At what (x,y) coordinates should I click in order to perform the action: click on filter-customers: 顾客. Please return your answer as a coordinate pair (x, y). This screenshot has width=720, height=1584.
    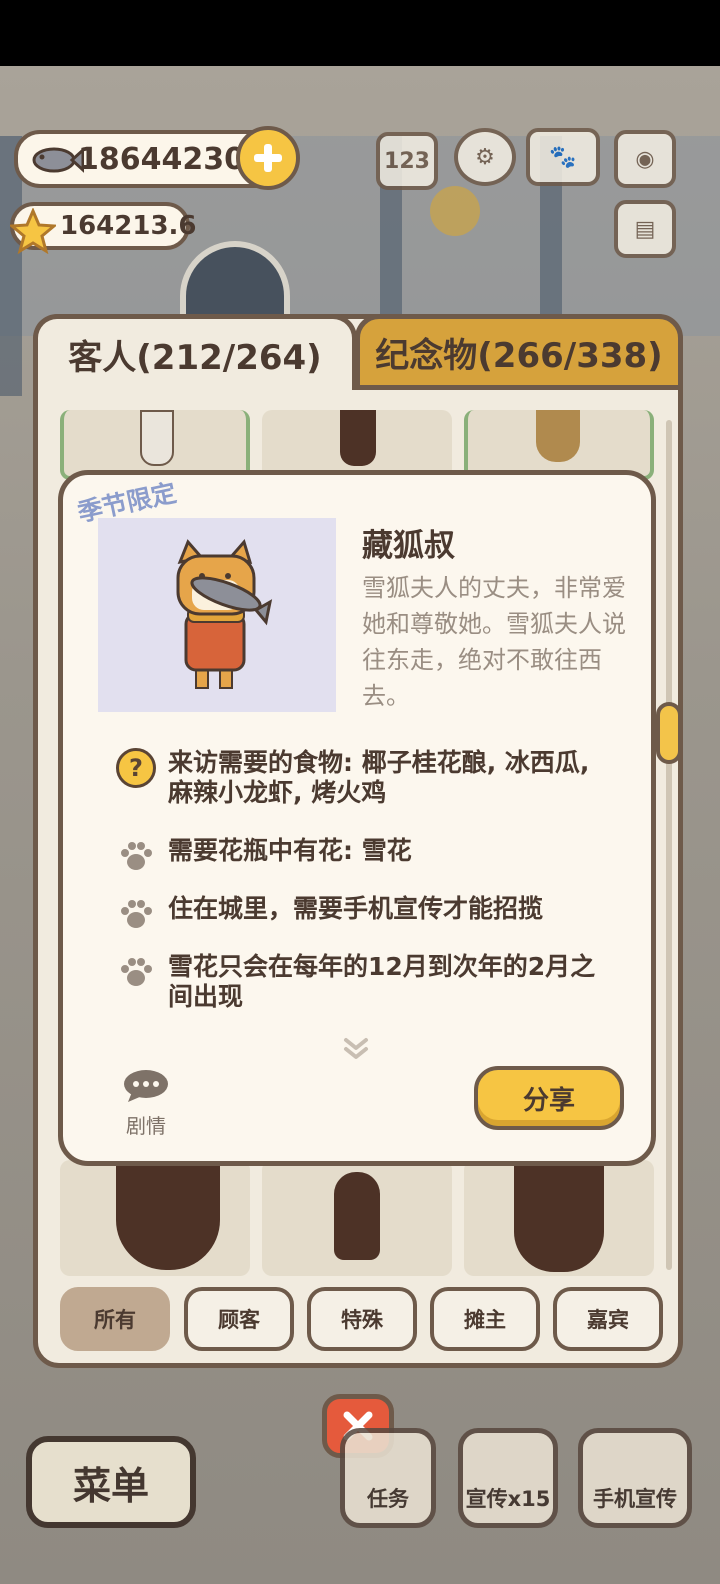
    Looking at the image, I should click on (239, 1319).